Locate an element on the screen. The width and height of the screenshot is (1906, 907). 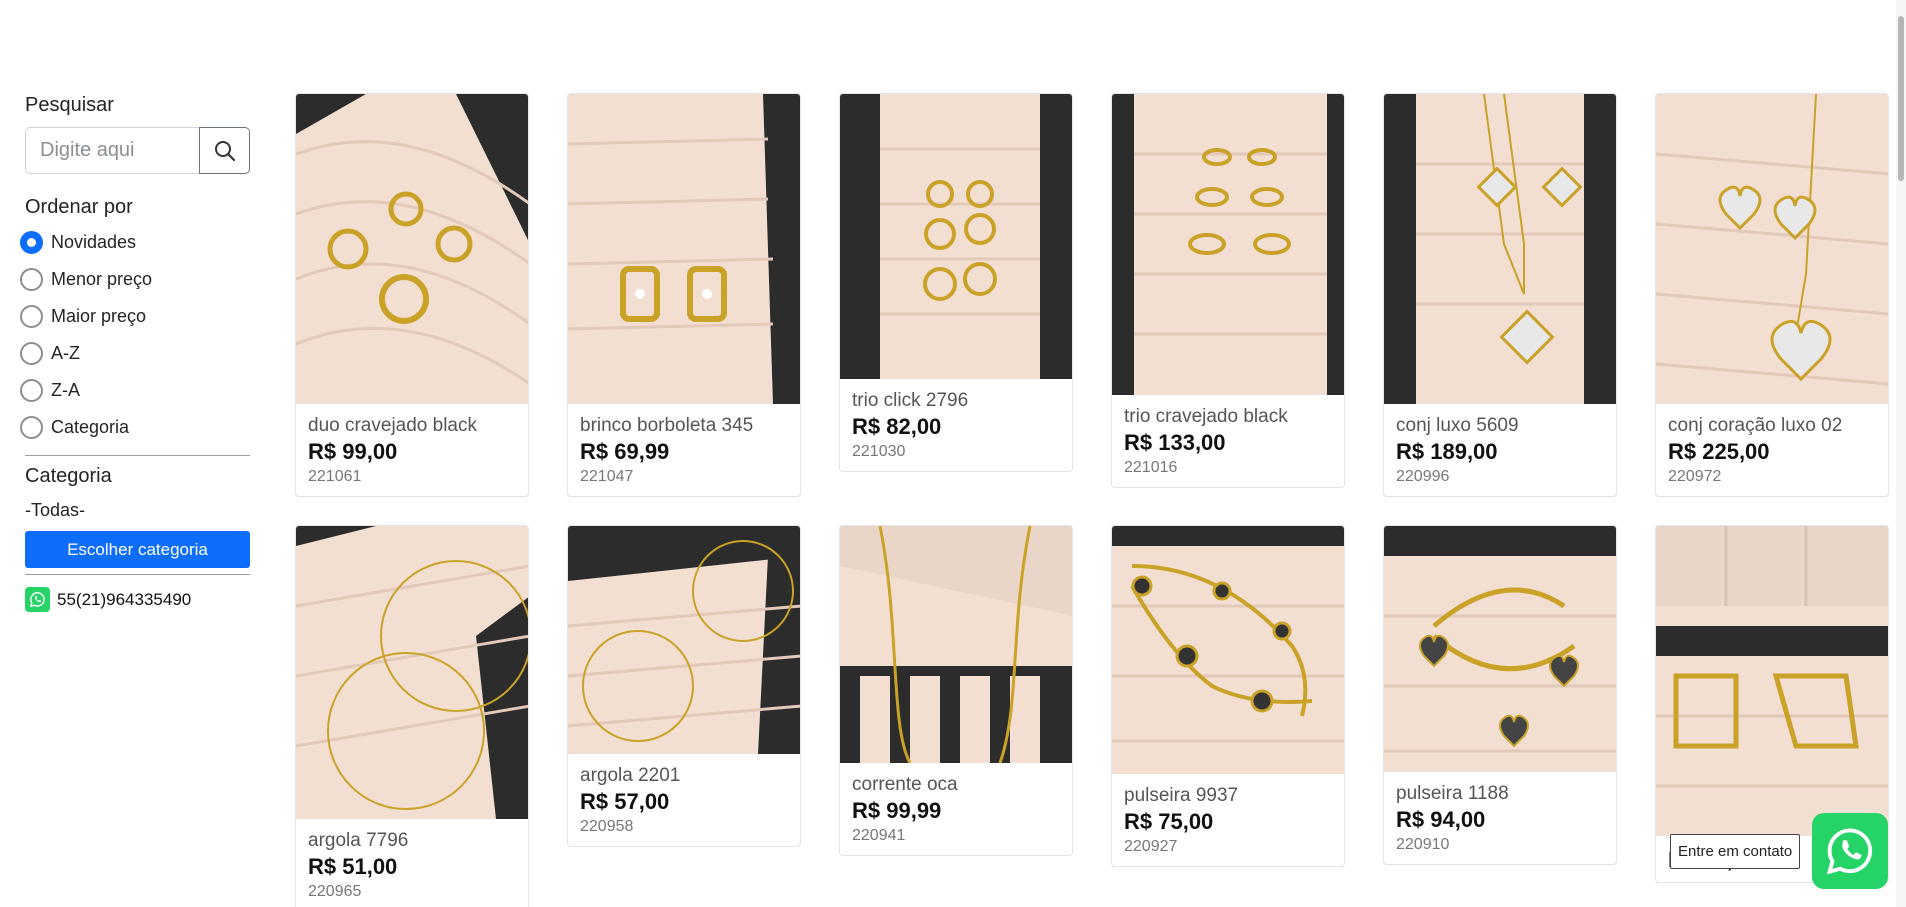
product-info: argola 2201 R$ 57,00 220958 is located at coordinates (684, 800).